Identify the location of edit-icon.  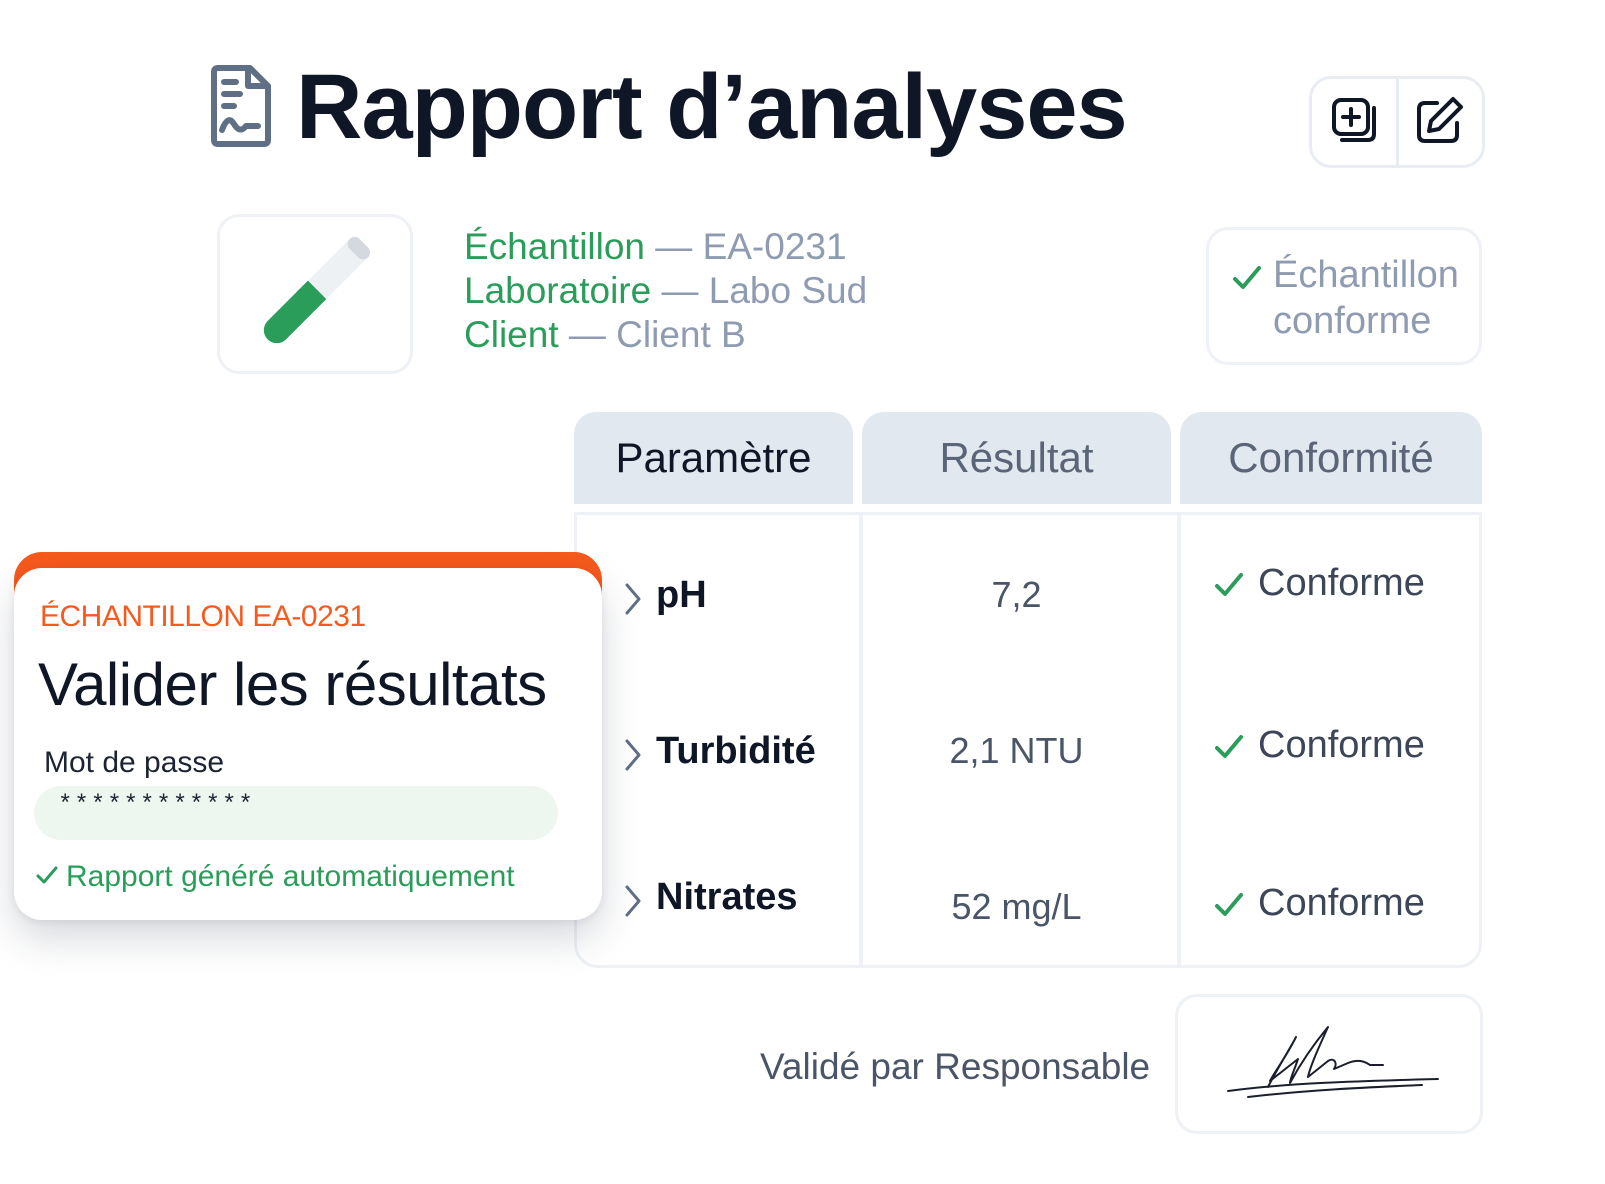
(1440, 122).